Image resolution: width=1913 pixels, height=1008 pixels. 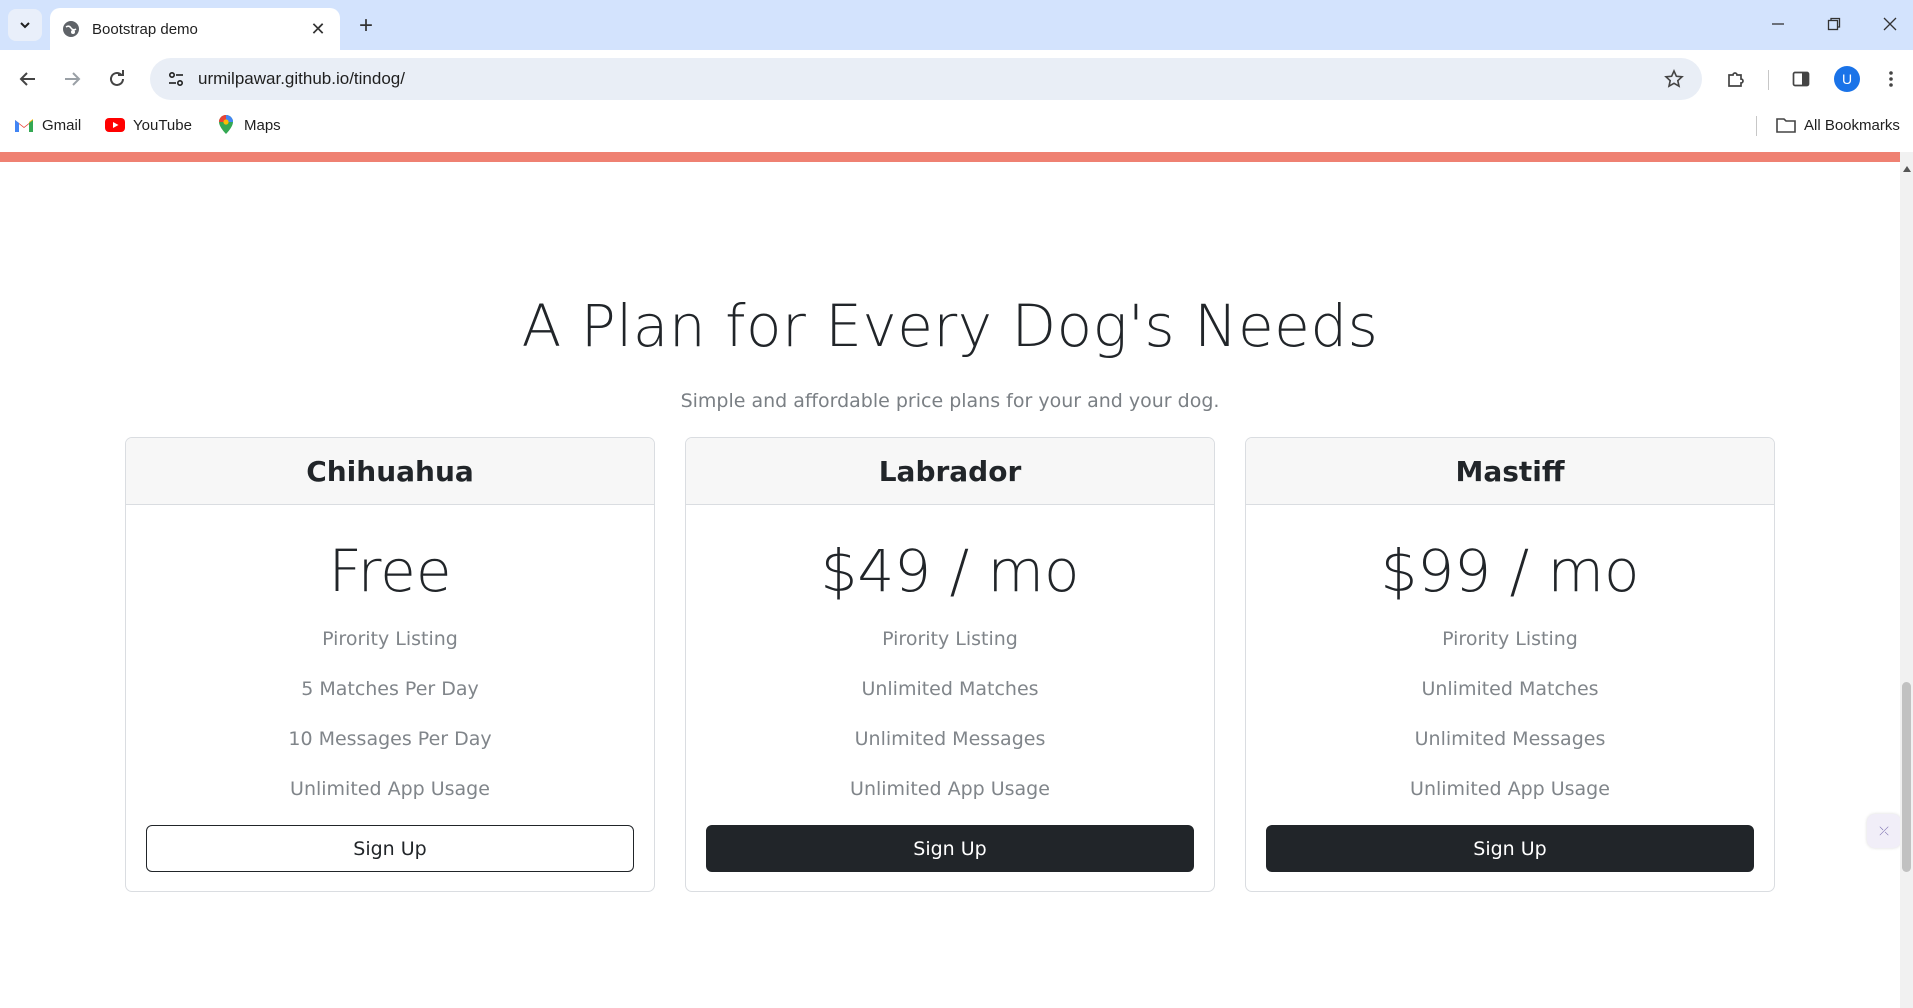 What do you see at coordinates (390, 689) in the screenshot?
I see `plan-feature: 5 Matches Per Day` at bounding box center [390, 689].